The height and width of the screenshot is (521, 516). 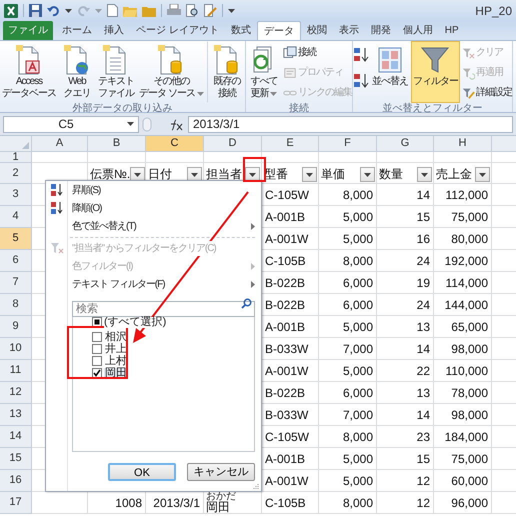 What do you see at coordinates (114, 30) in the screenshot?
I see `ribbon-tab: 挿入` at bounding box center [114, 30].